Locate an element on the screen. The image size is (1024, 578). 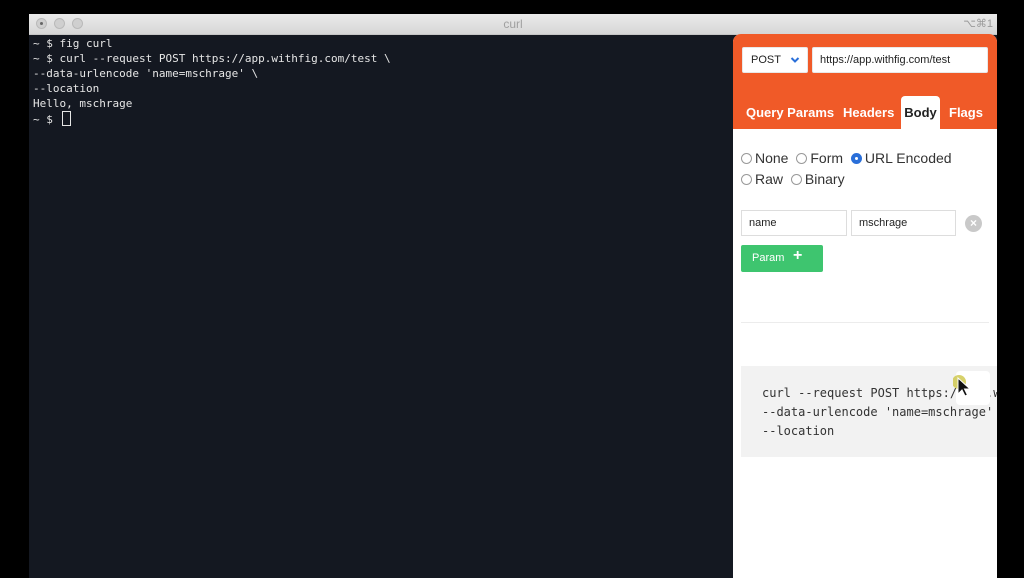
terminal-prompt-line: ~ $ is located at coordinates (383, 118).